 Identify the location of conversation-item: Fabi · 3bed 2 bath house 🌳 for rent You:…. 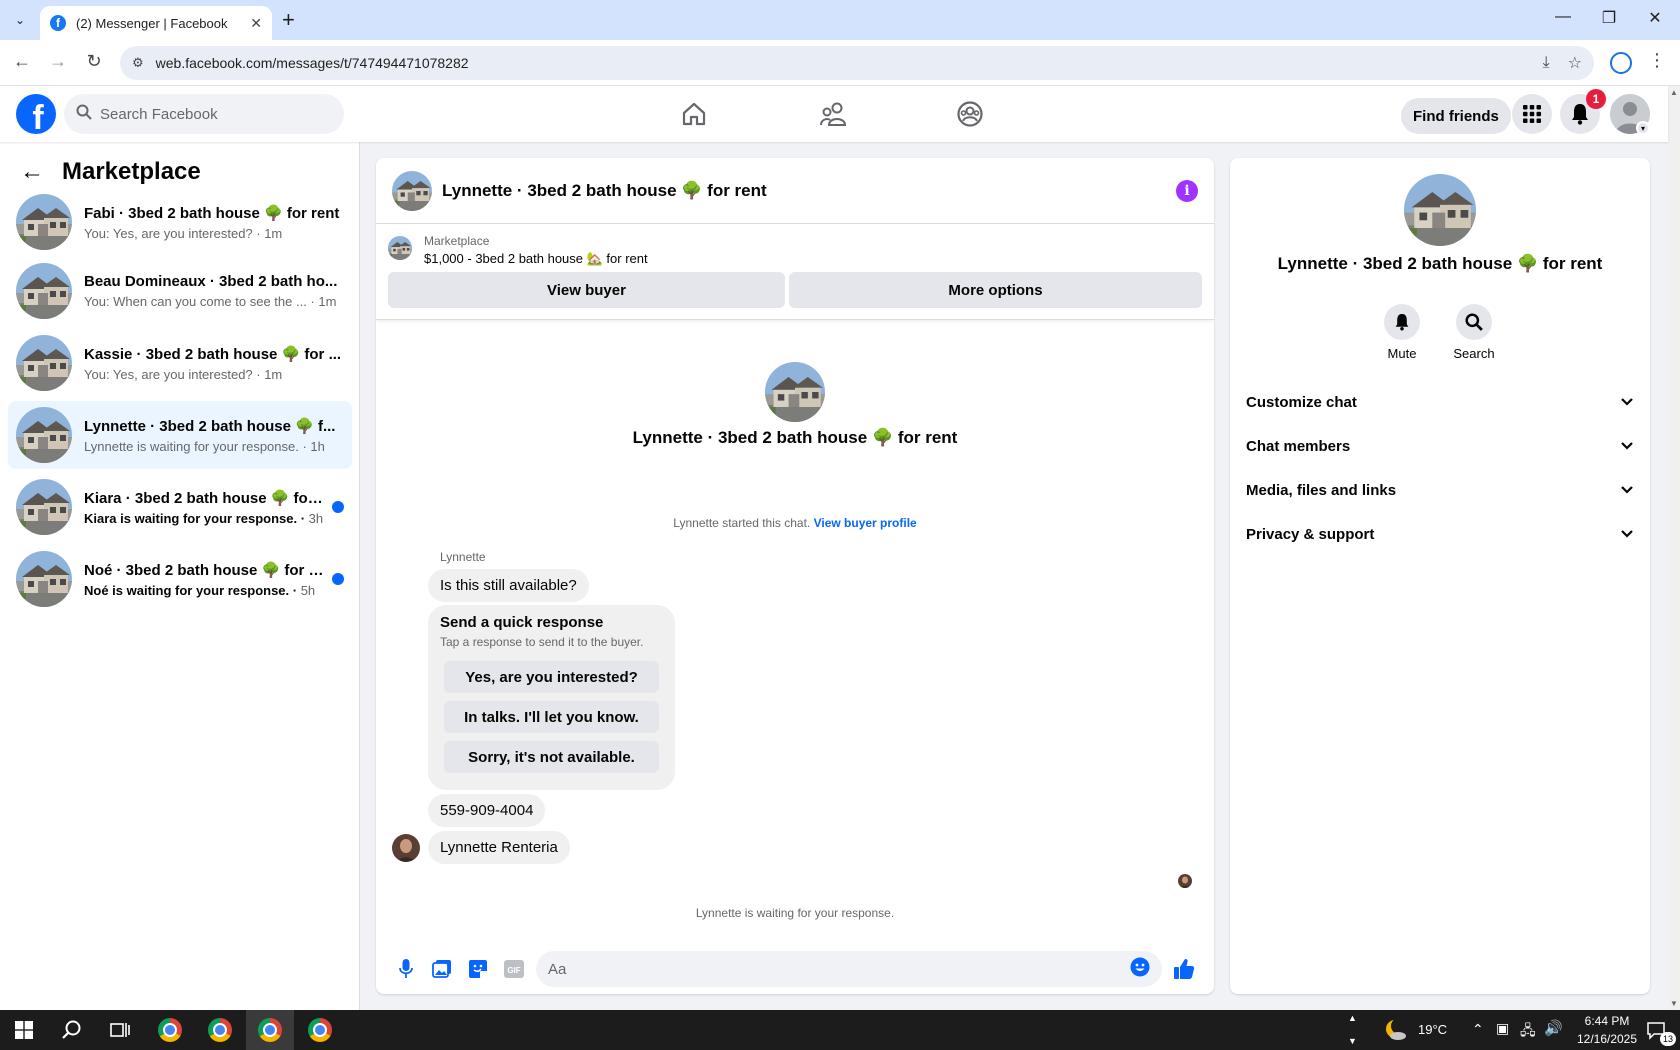
(180, 222).